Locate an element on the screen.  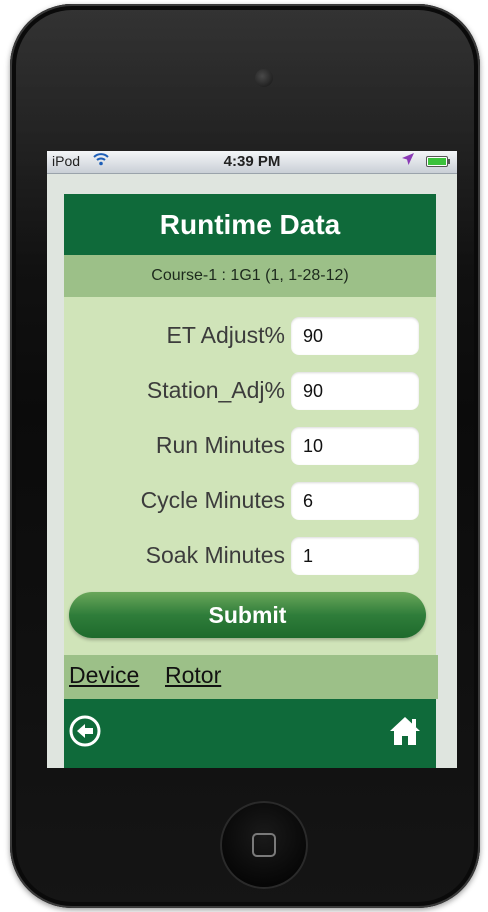
home-icon is located at coordinates (405, 731).